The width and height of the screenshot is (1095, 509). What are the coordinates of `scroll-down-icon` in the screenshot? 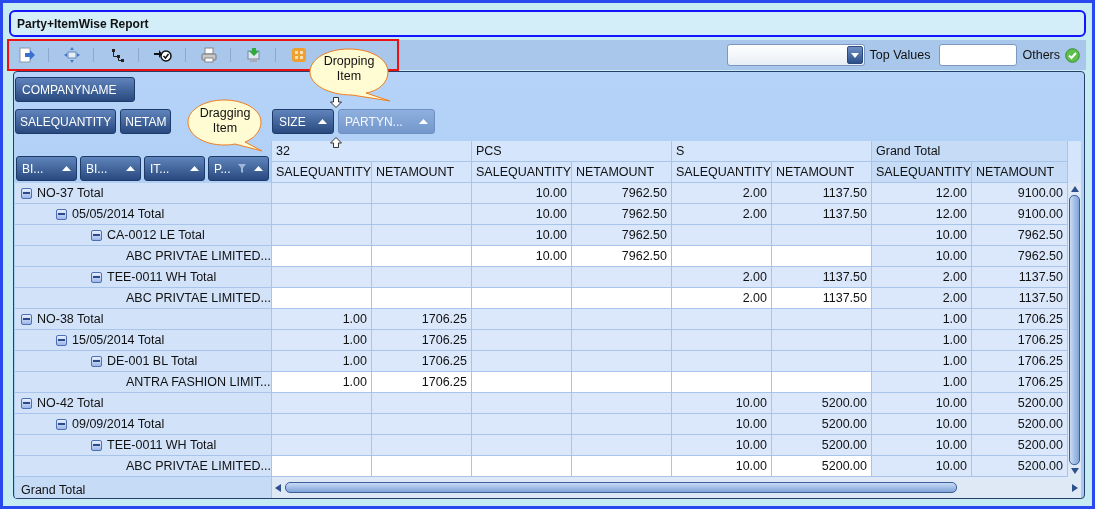 It's located at (1074, 471).